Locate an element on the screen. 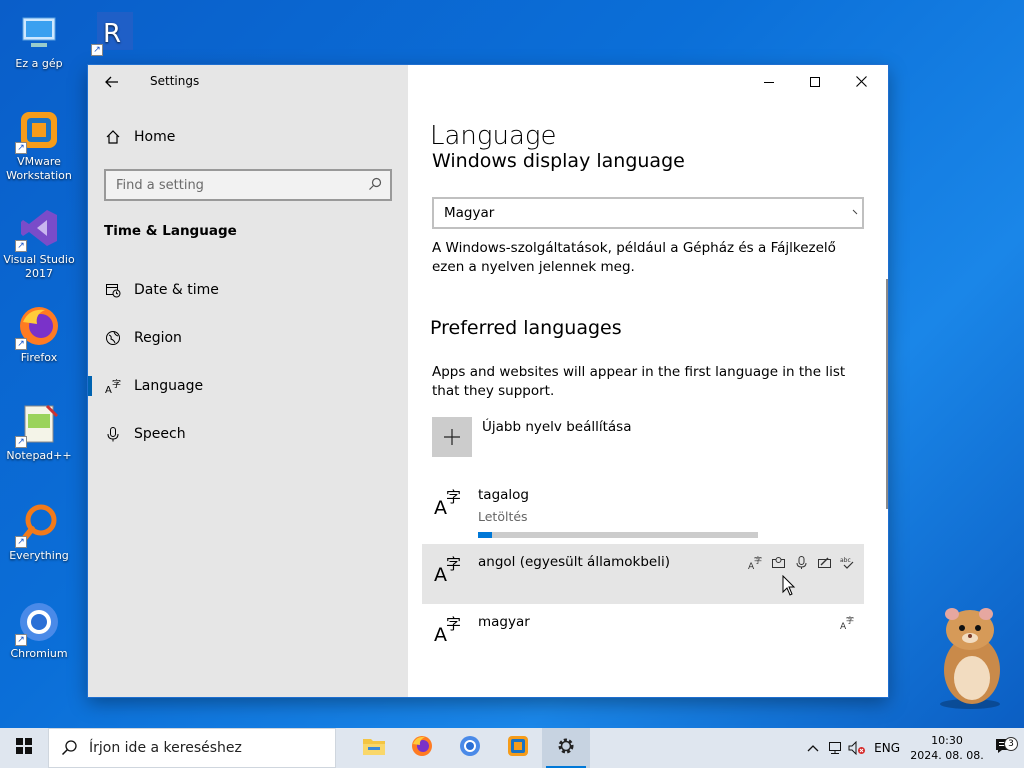  desktop-icon-everything: ↗ Everything is located at coordinates (39, 532).